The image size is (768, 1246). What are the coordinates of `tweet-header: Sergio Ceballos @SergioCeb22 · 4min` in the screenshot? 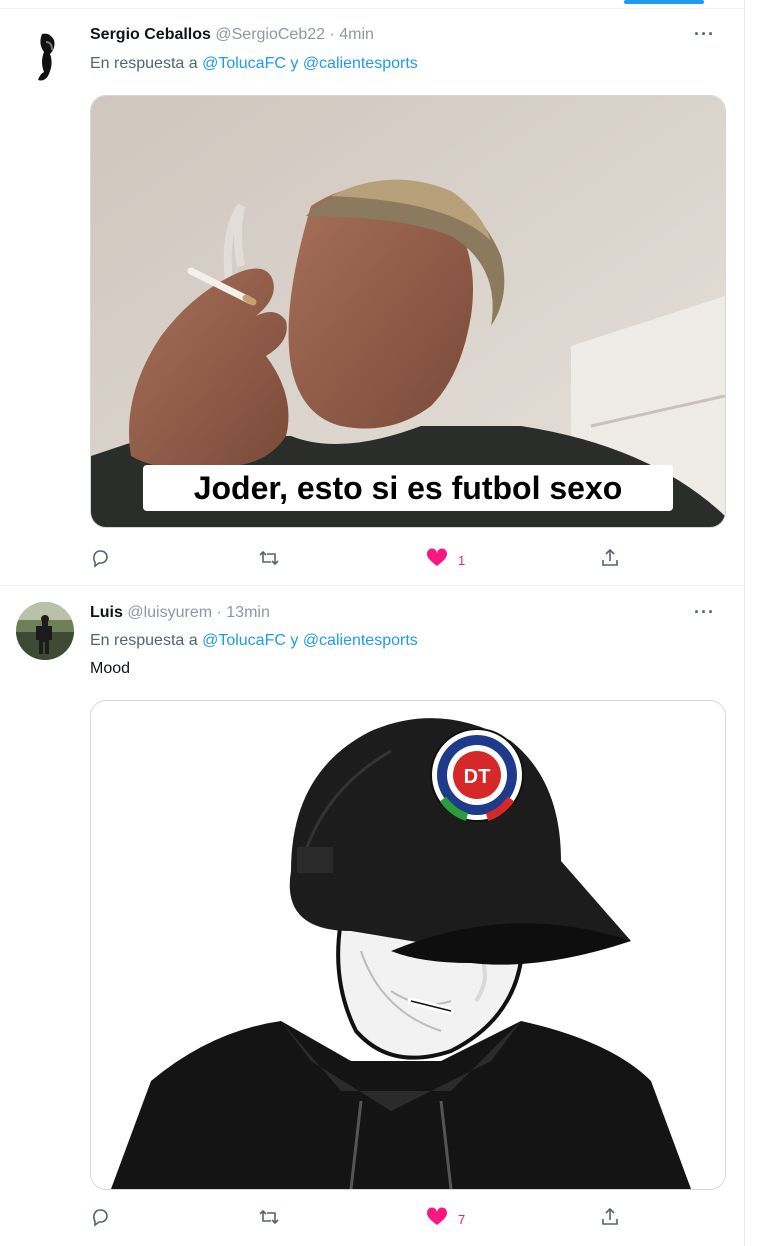 It's located at (232, 35).